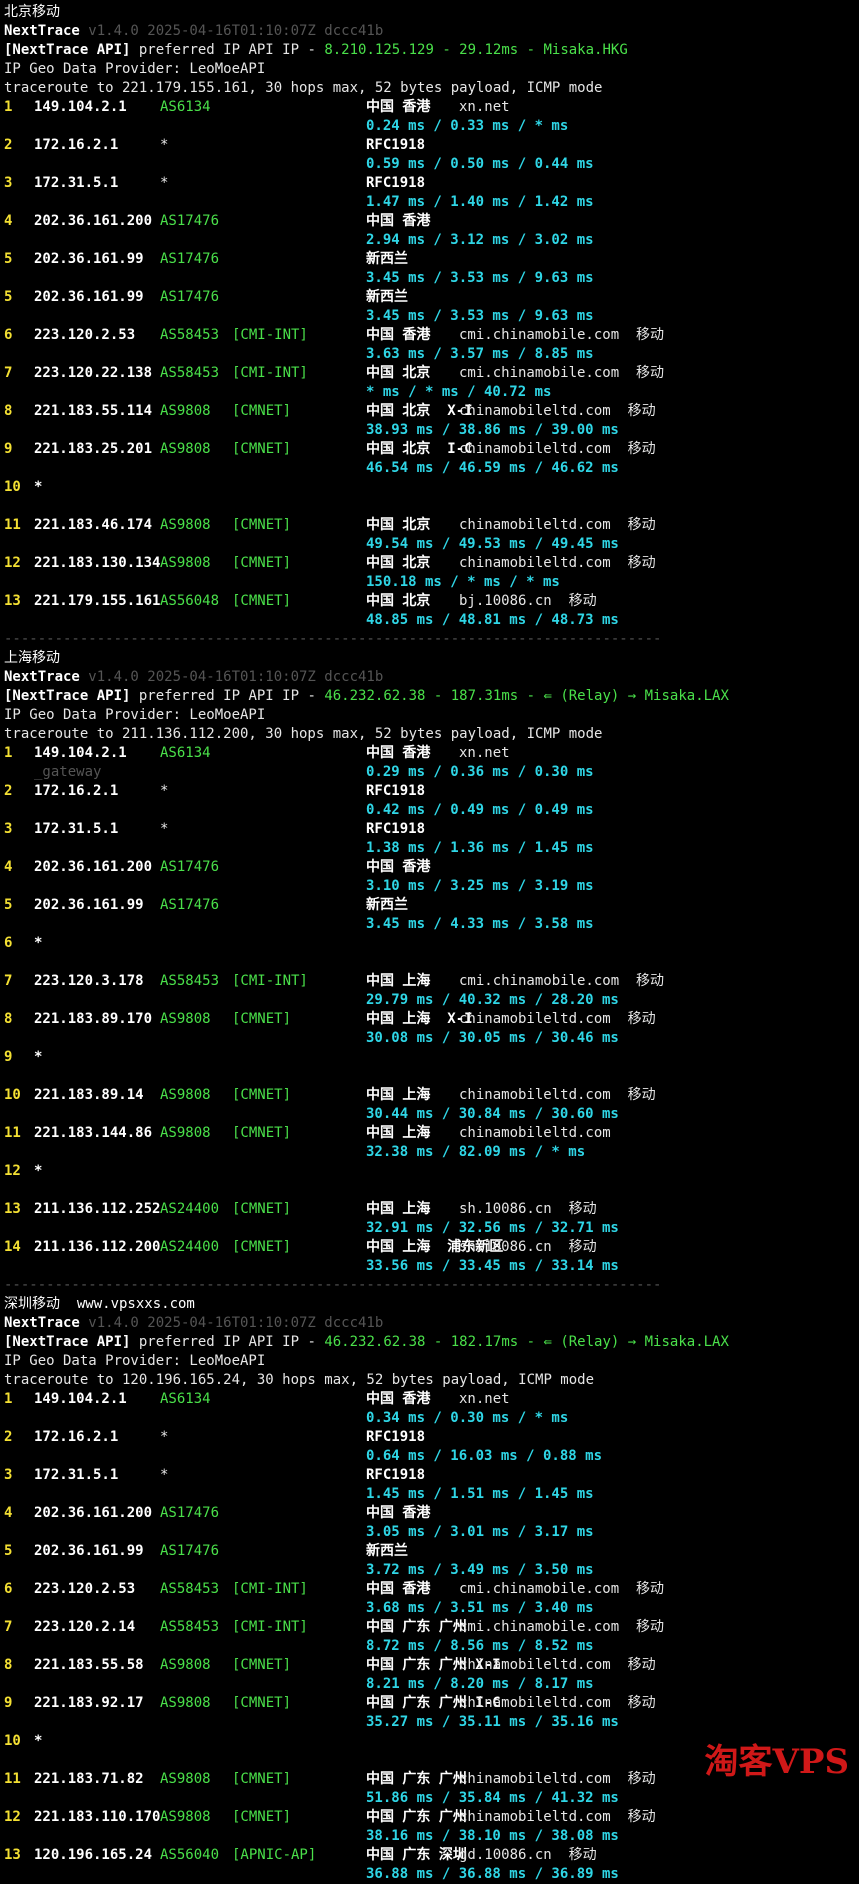  What do you see at coordinates (189, 1855) in the screenshot?
I see `hop-asn: AS56040` at bounding box center [189, 1855].